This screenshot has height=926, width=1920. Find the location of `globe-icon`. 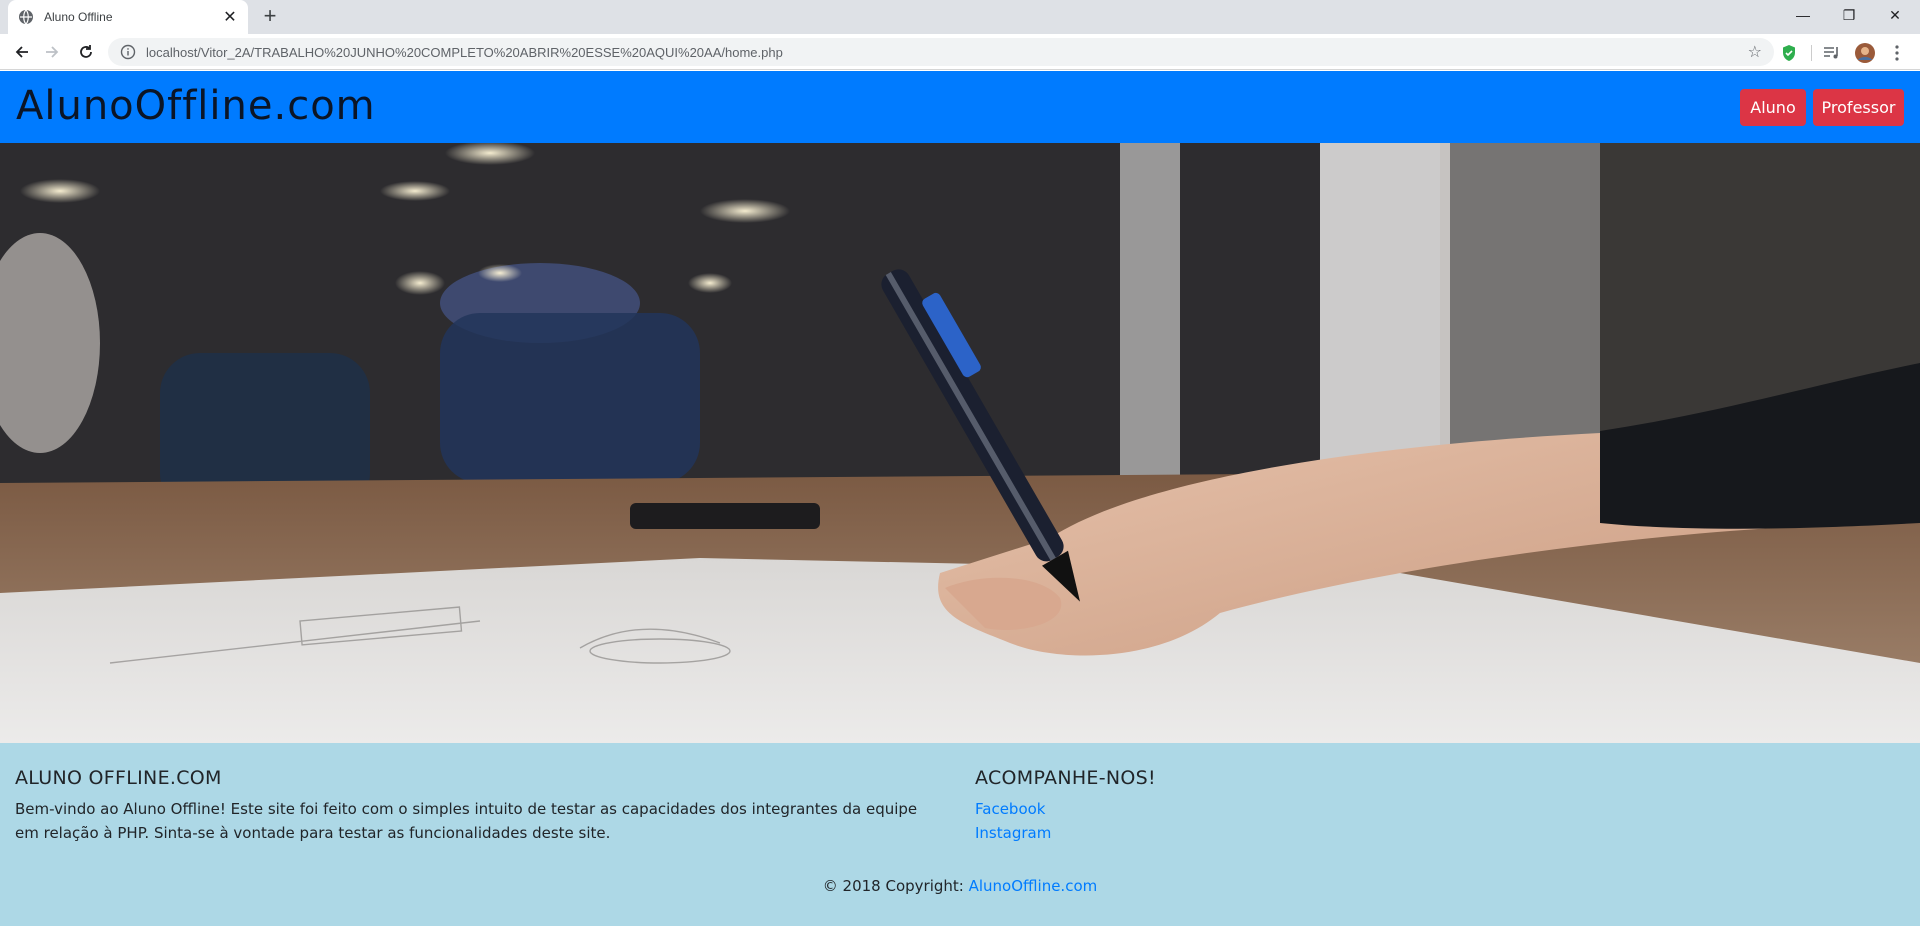

globe-icon is located at coordinates (26, 17).